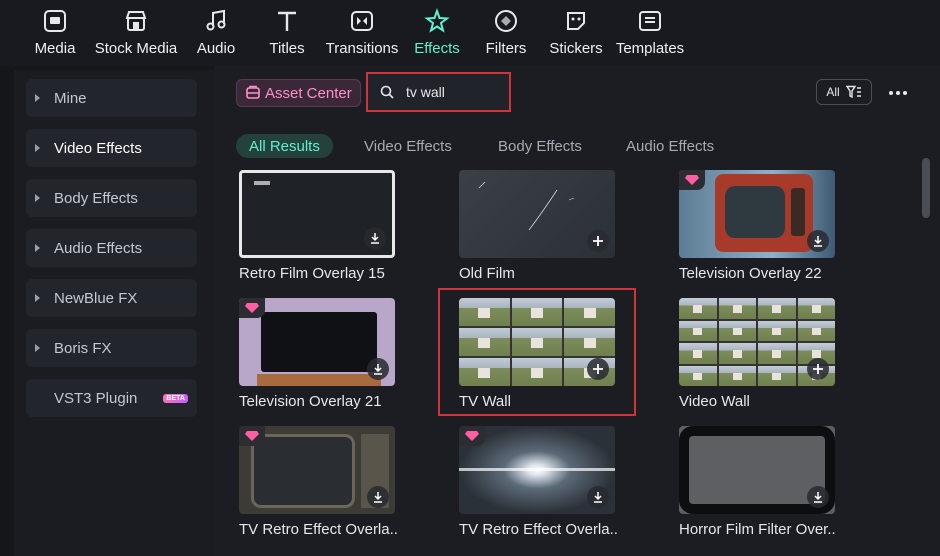  I want to click on highlight-box, so click(537, 352).